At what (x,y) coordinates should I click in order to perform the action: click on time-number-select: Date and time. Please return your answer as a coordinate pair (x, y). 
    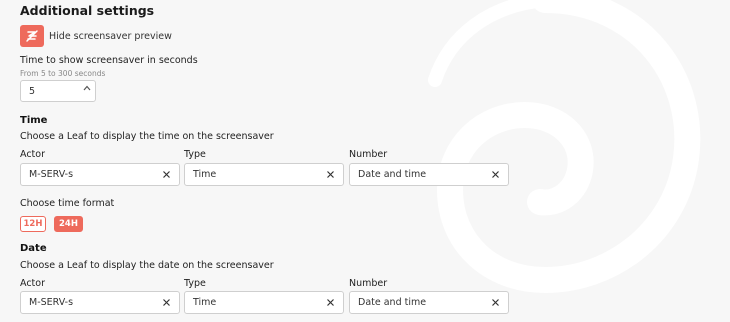
    Looking at the image, I should click on (429, 174).